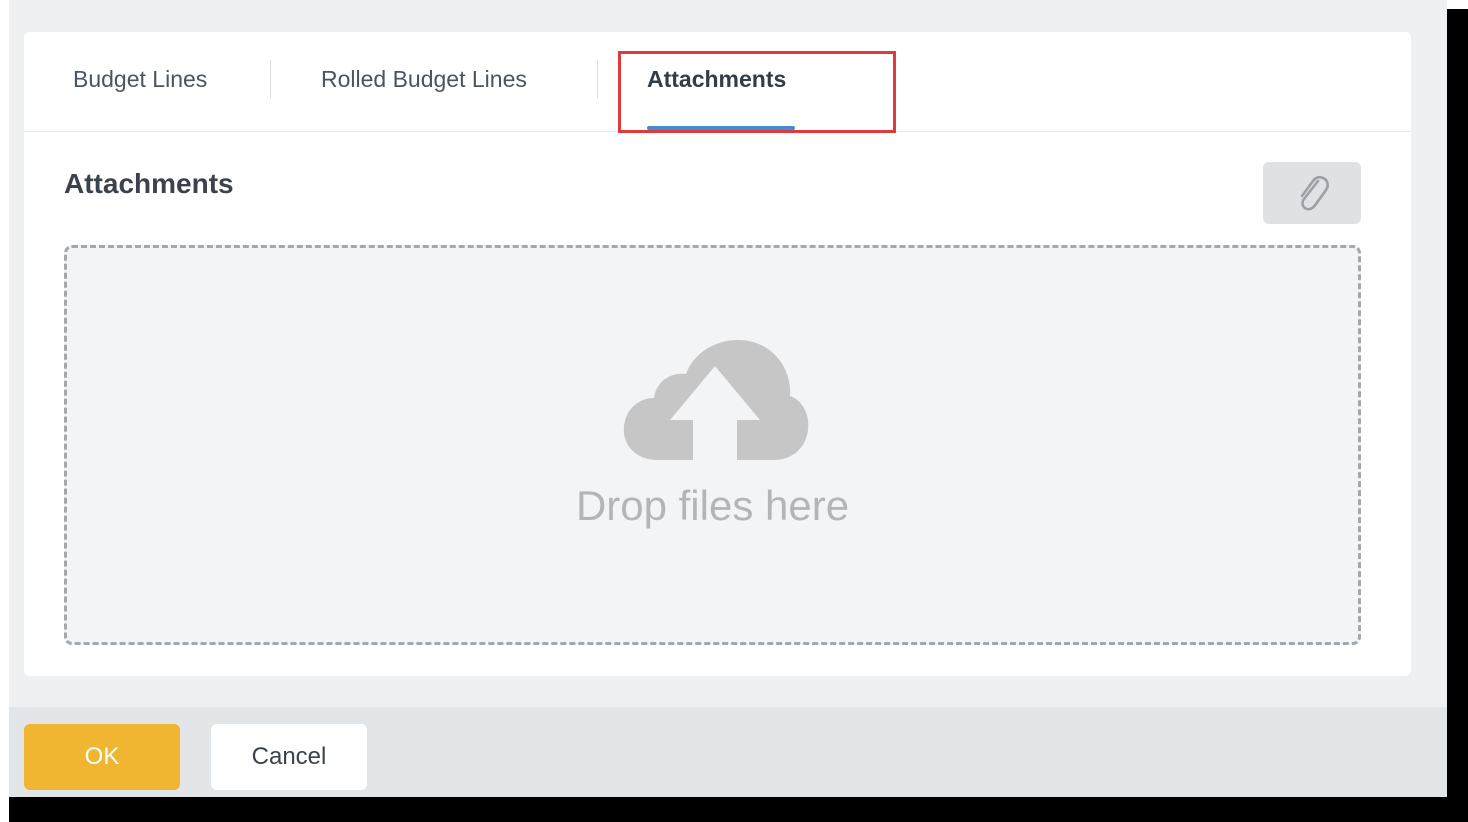 Image resolution: width=1468 pixels, height=822 pixels. What do you see at coordinates (289, 757) in the screenshot?
I see `cancel-button: Cancel` at bounding box center [289, 757].